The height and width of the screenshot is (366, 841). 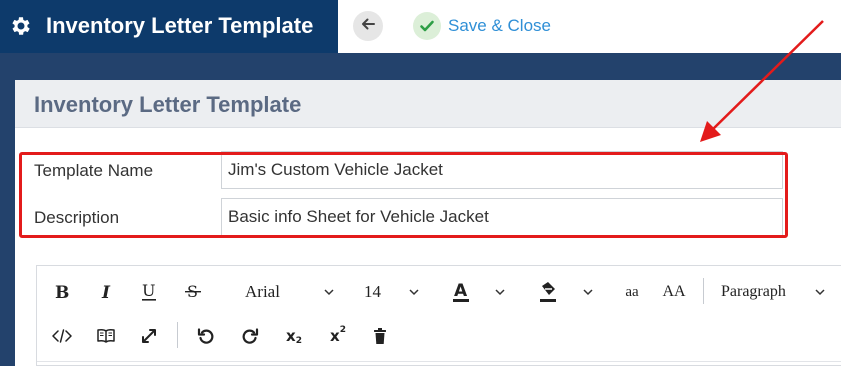 I want to click on preview-button, so click(x=106, y=336).